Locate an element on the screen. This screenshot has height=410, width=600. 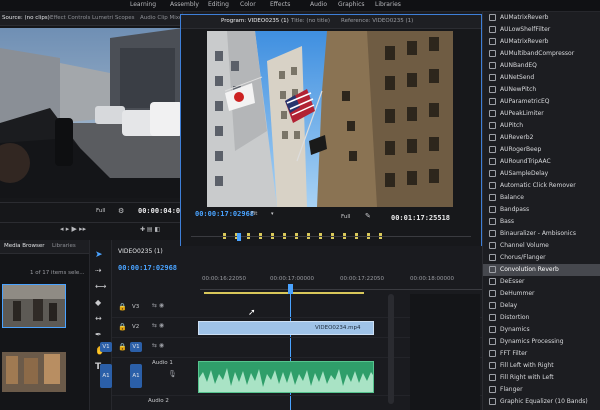
workspace-tab-color: Color is located at coordinates (248, 4).